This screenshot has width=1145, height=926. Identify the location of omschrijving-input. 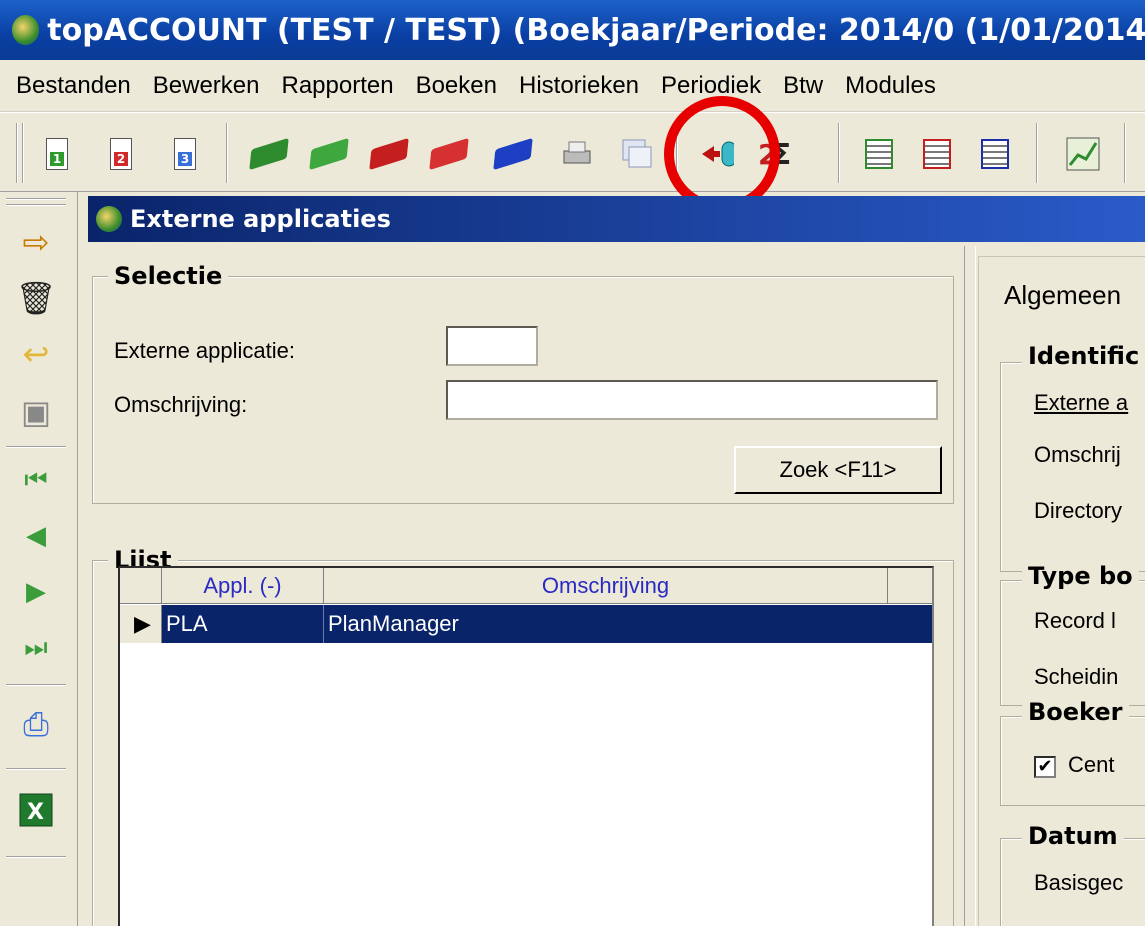
(692, 400).